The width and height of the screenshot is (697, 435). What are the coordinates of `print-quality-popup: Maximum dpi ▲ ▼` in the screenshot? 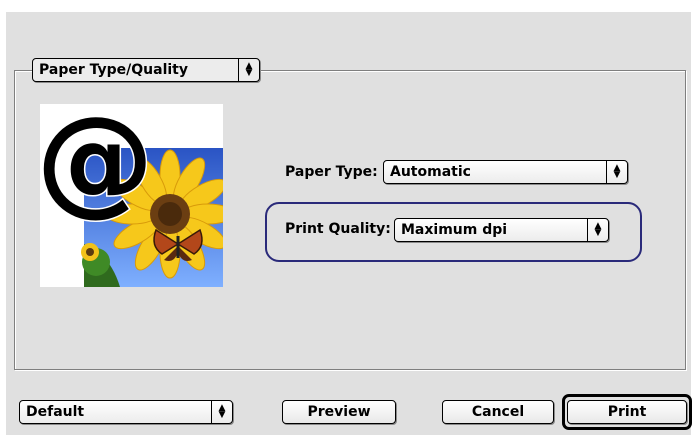 It's located at (501, 230).